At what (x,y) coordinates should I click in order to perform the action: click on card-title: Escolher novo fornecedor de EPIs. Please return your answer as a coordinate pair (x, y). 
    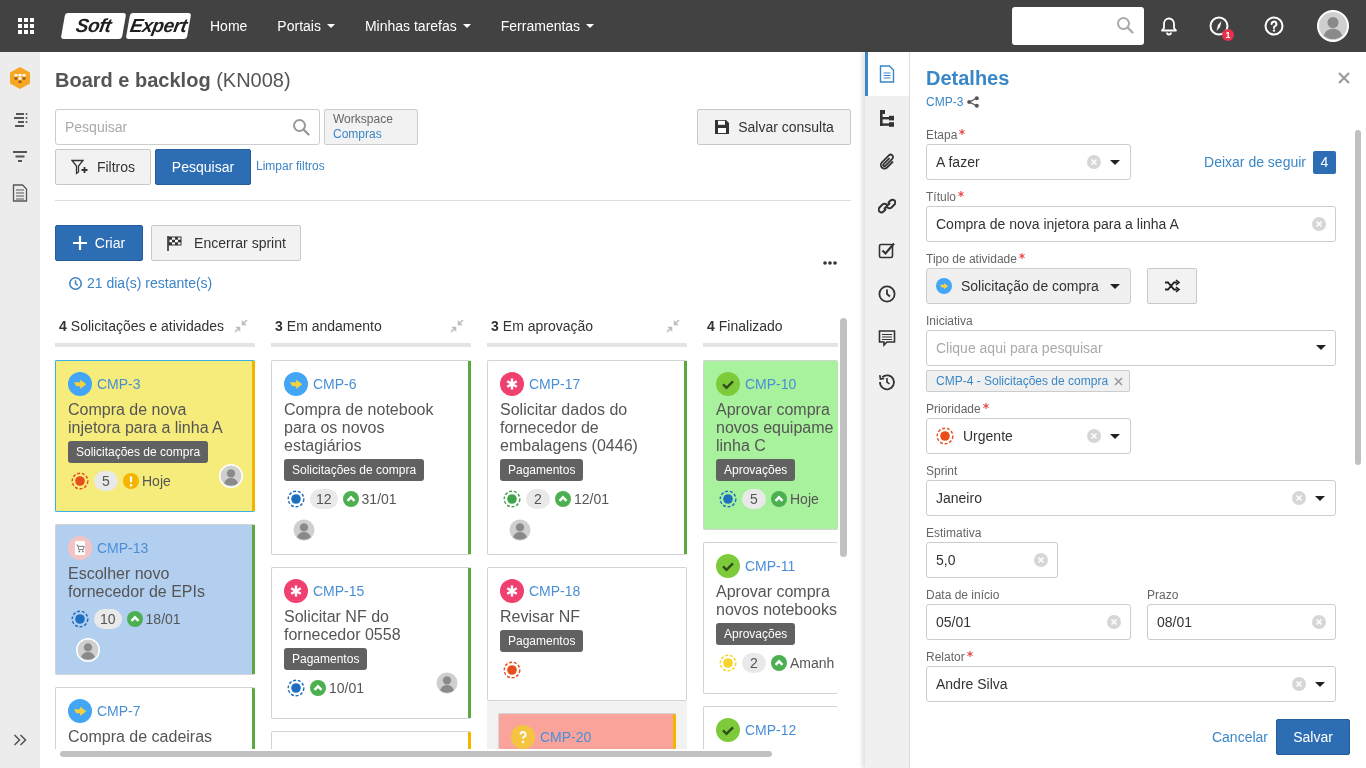
    Looking at the image, I should click on (137, 583).